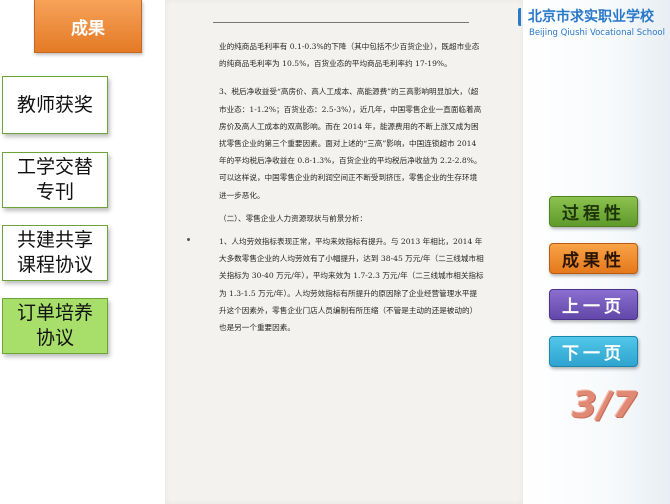  What do you see at coordinates (188, 239) in the screenshot?
I see `margin-dot` at bounding box center [188, 239].